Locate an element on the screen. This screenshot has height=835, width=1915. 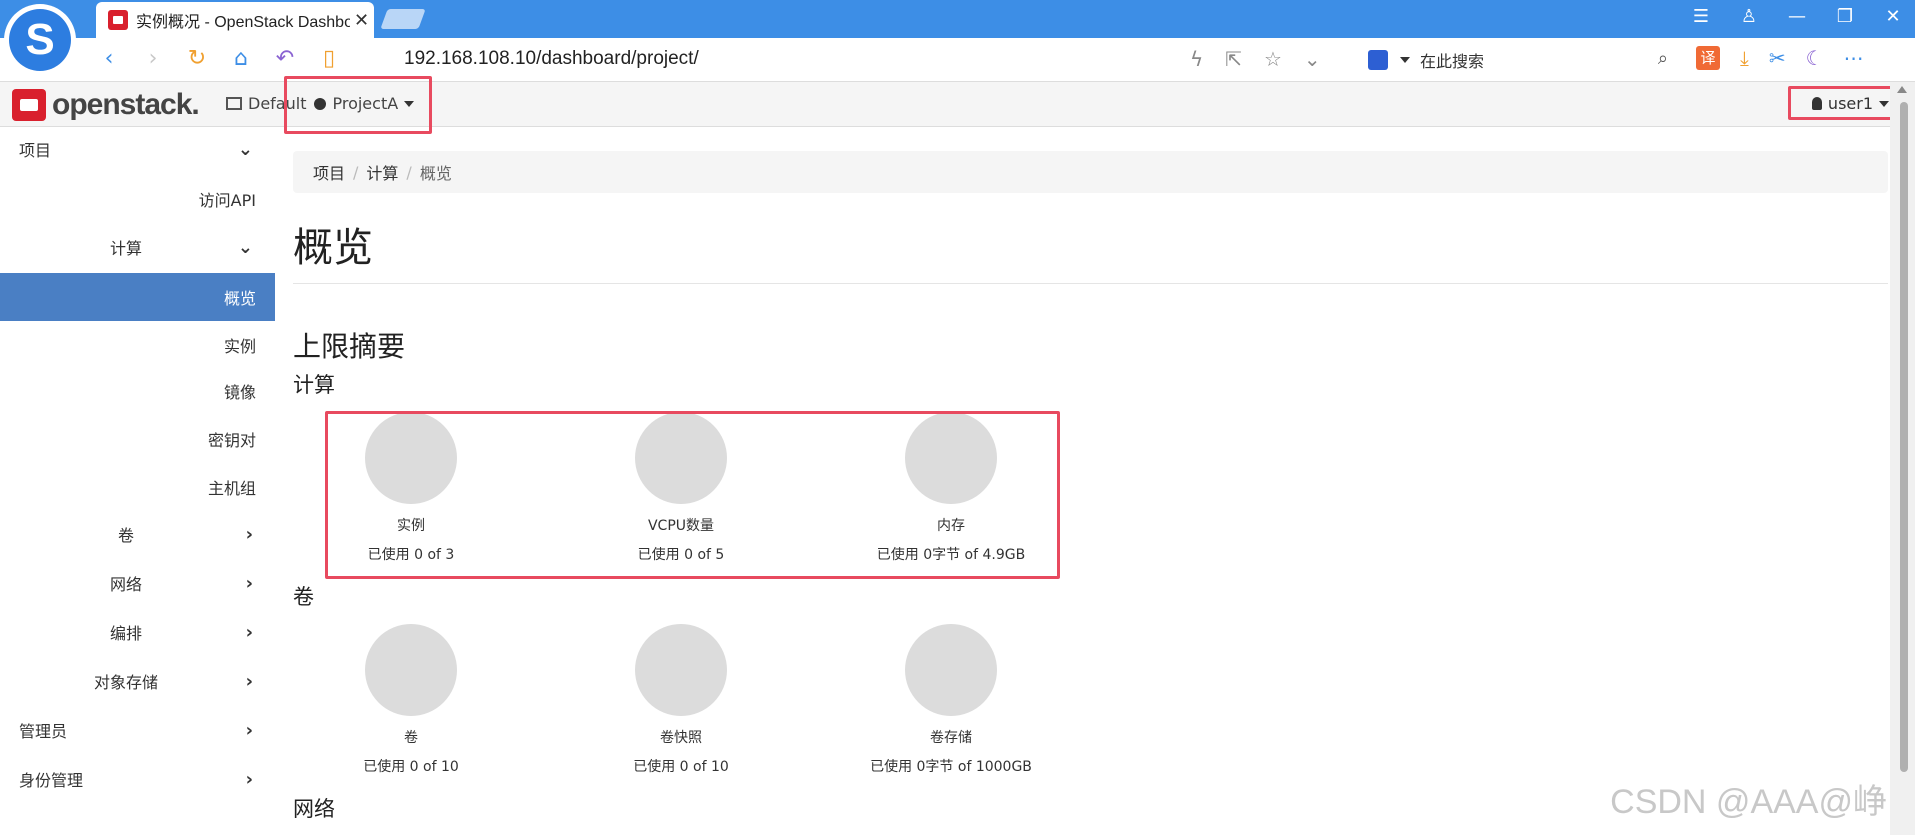
window-controls: ☰ ♙ — ❐ ✕ is located at coordinates (1797, 16).